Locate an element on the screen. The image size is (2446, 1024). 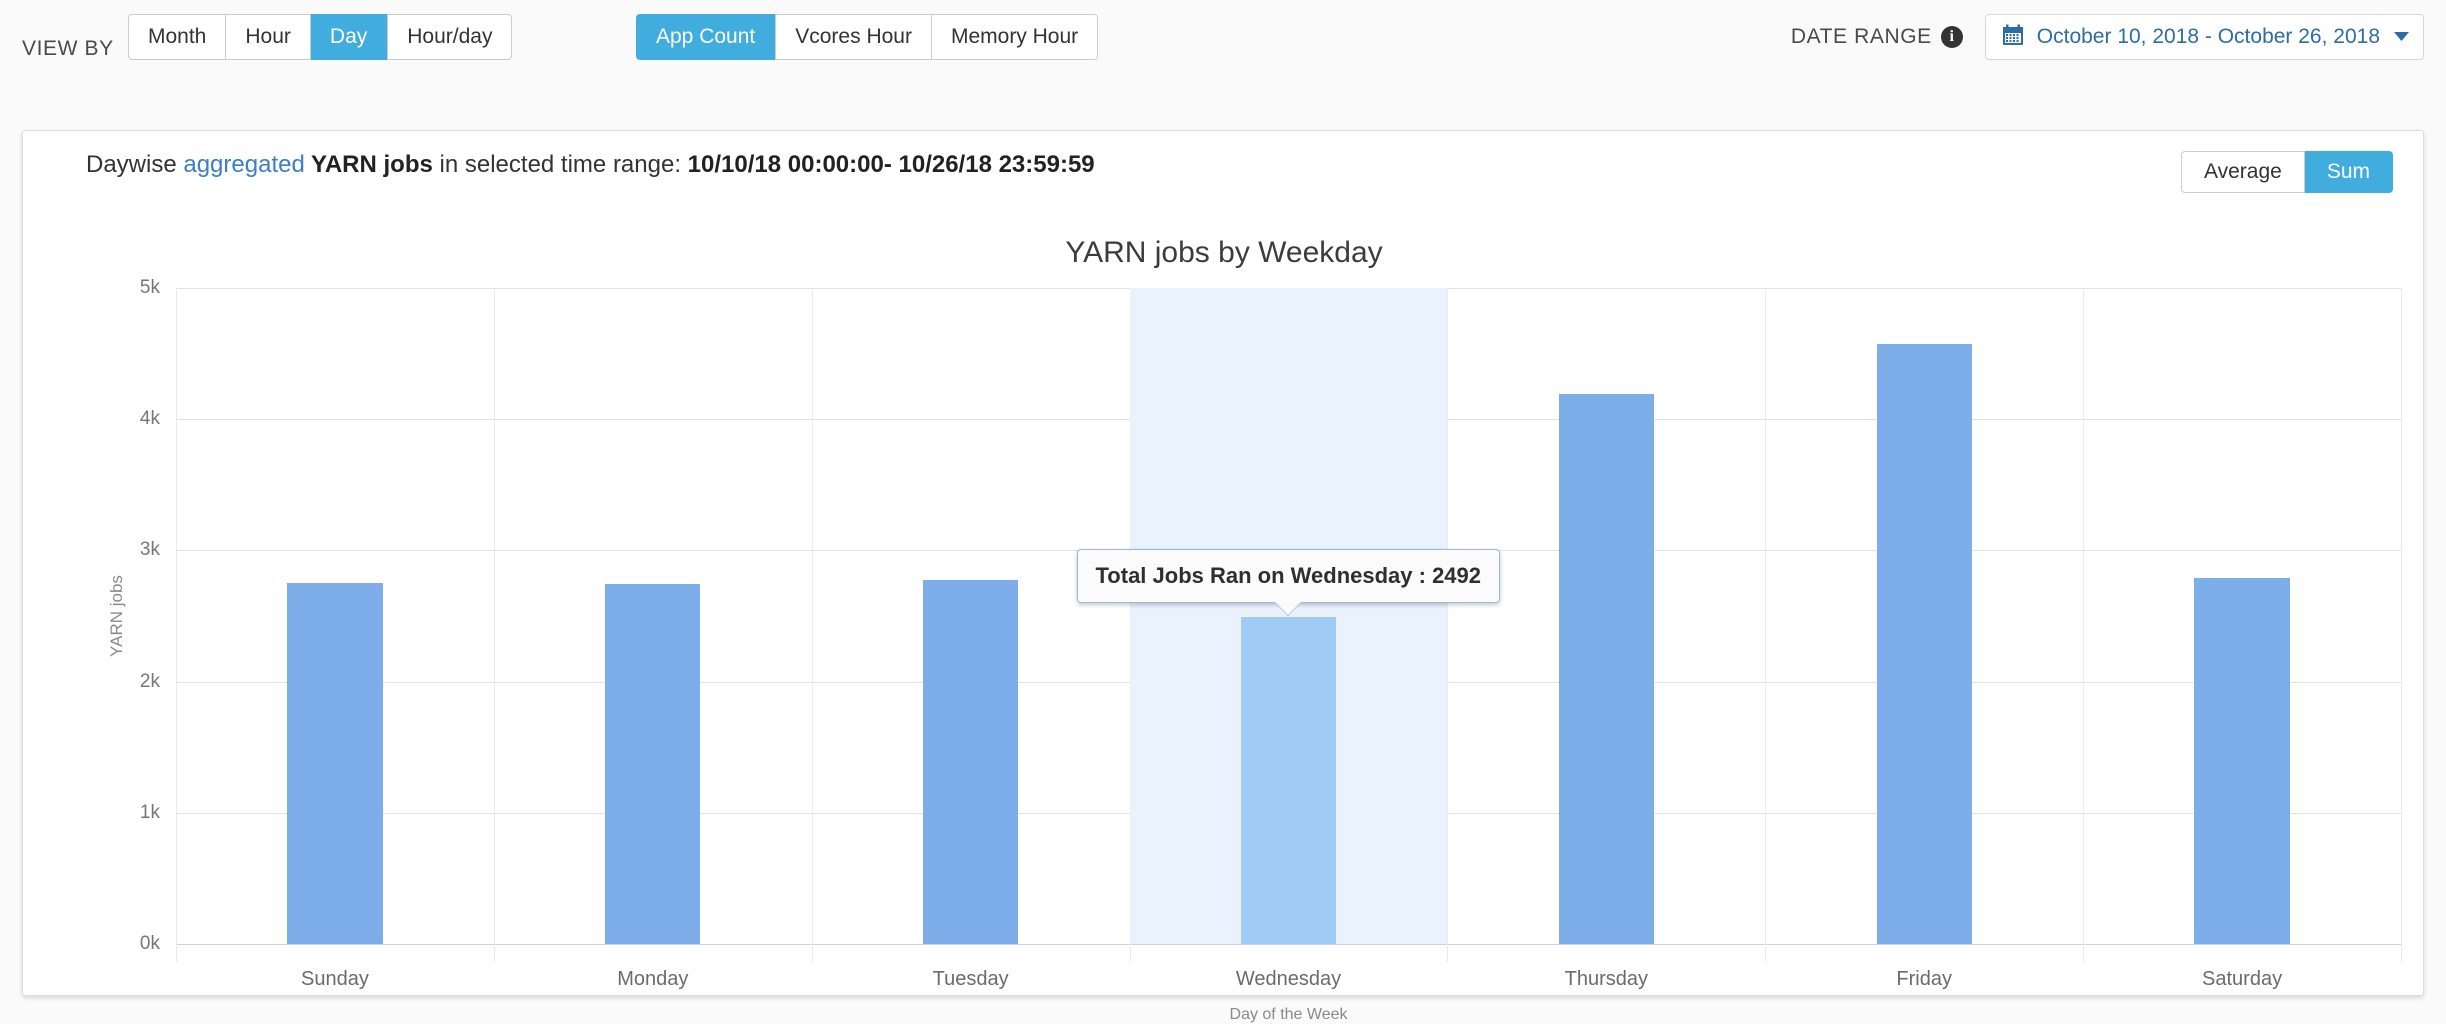
y-axis-tick-label: 3k is located at coordinates (149, 550).